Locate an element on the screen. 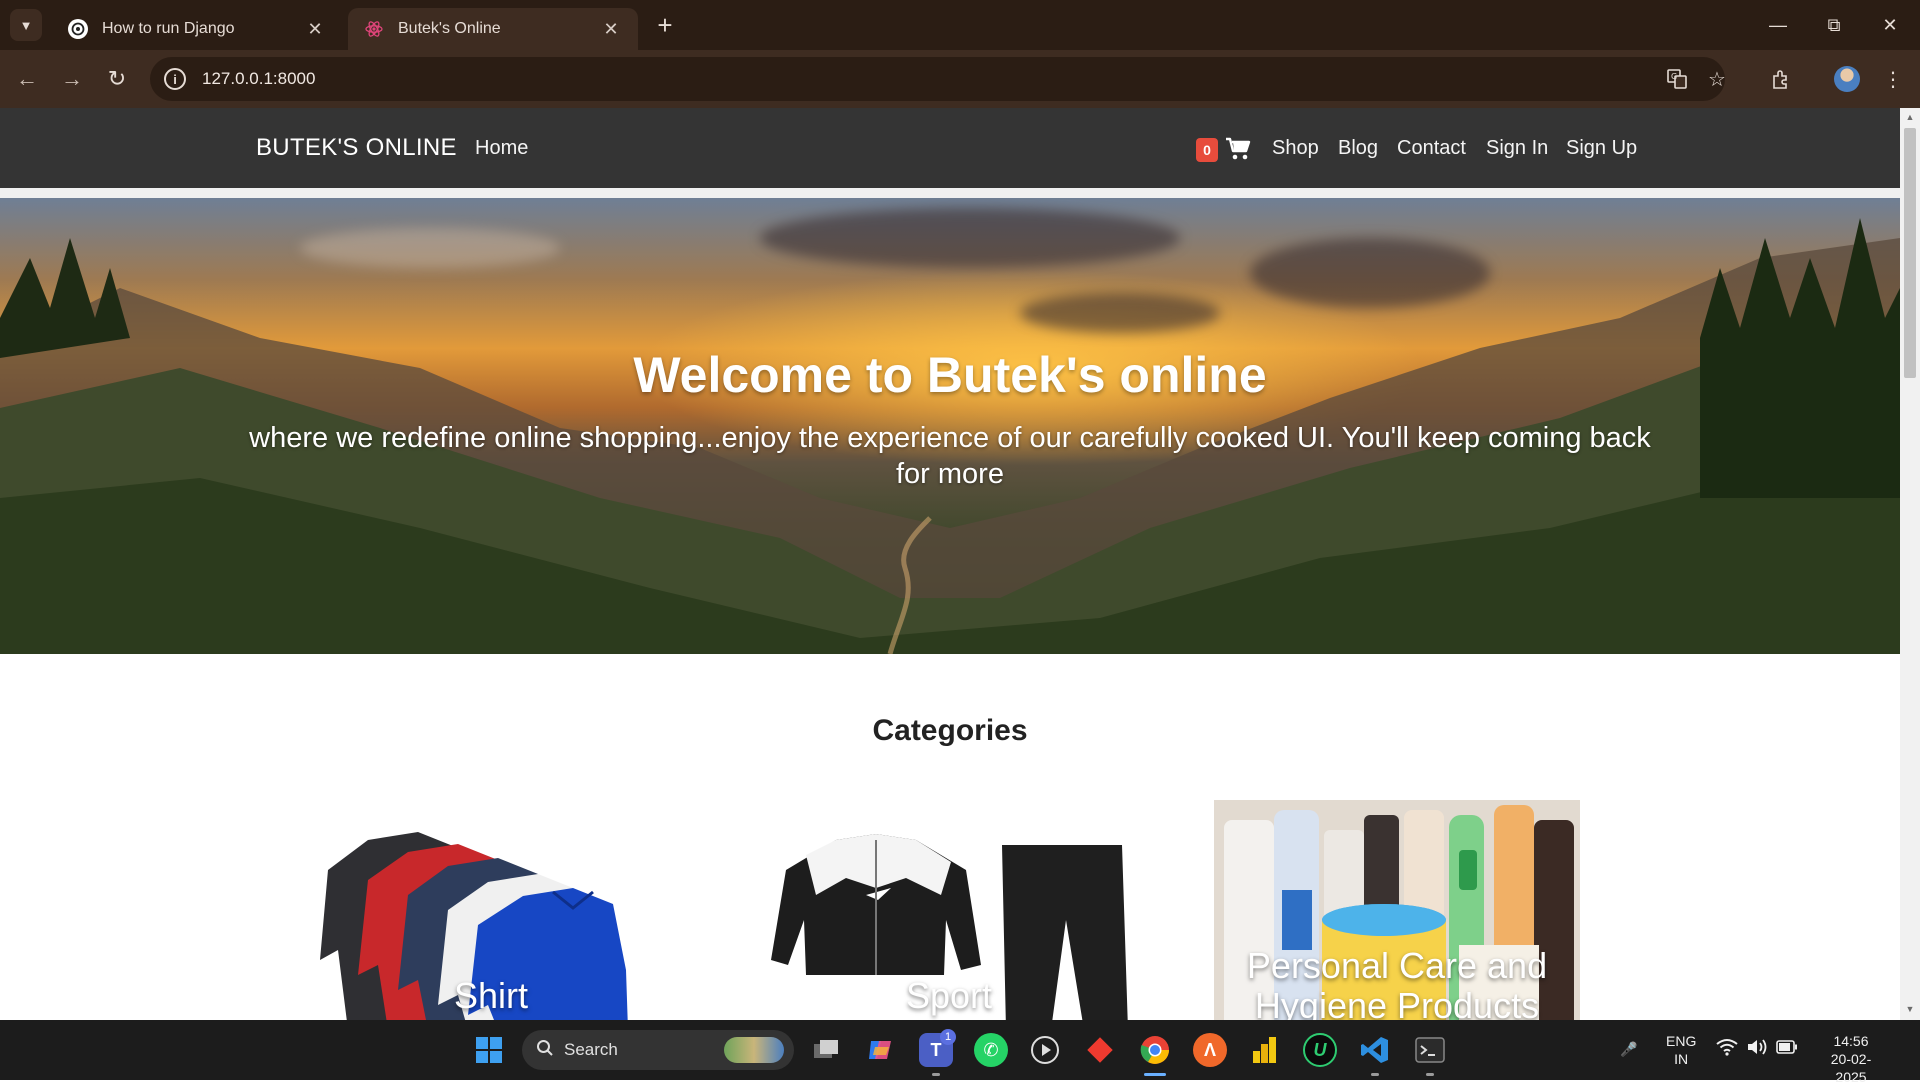 This screenshot has height=1086, width=1920. search-highlight-icon is located at coordinates (754, 1050).